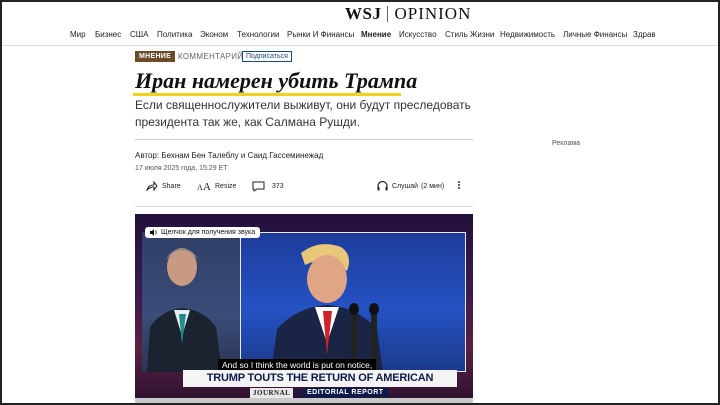 The height and width of the screenshot is (405, 720). Describe the element at coordinates (207, 186) in the screenshot. I see `svg-text: A` at that location.